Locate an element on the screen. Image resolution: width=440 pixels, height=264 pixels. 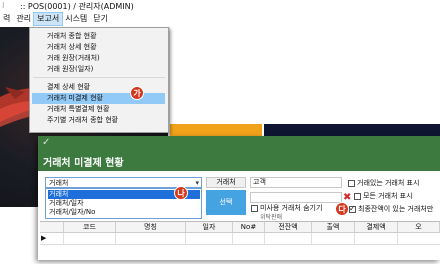
grid-header: 코드 명칭 일자 No# 전잔액 출액 결제액 오 is located at coordinates (240, 227).